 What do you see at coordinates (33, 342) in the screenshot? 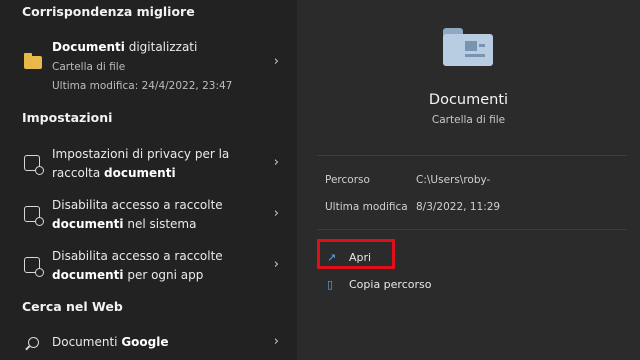
I see `search-icon` at bounding box center [33, 342].